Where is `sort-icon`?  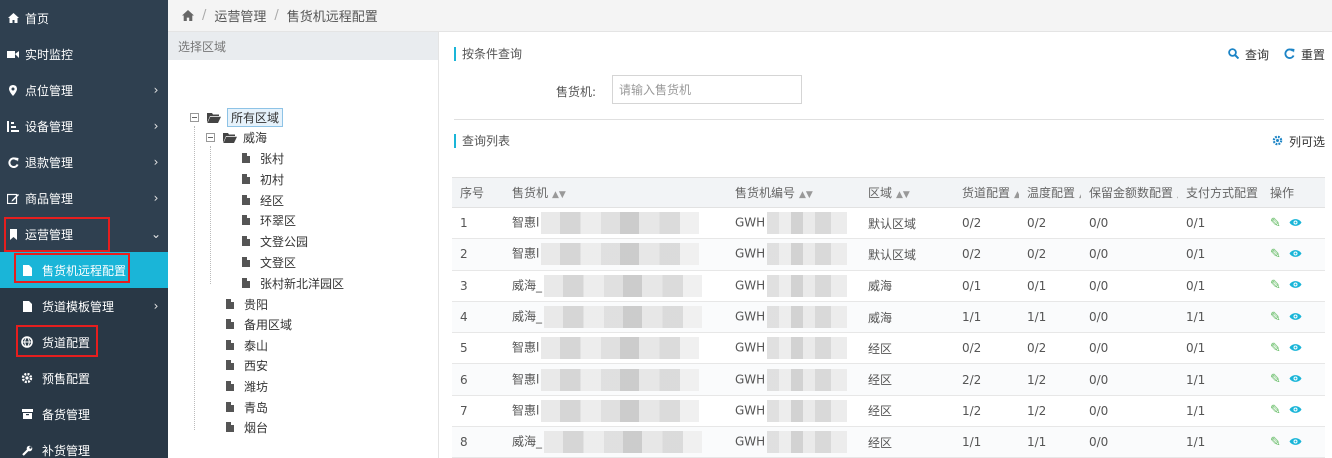 sort-icon is located at coordinates (13, 126).